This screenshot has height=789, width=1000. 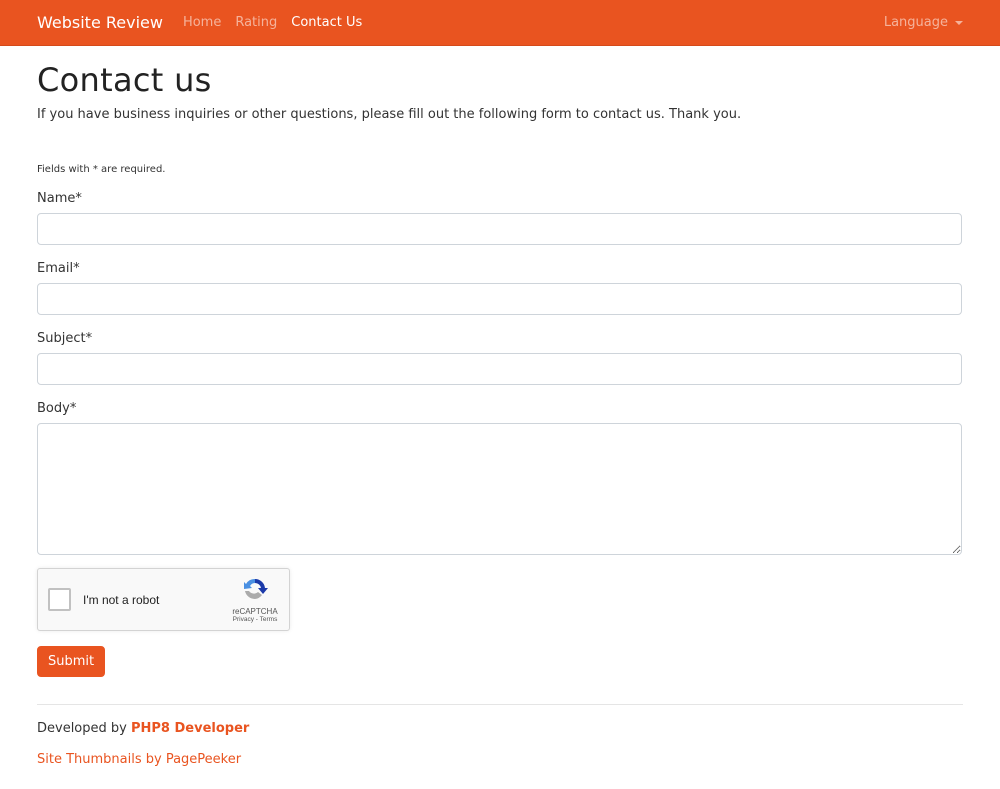 I want to click on pagepeeker-link: Site Thumbnails by PagePeeker, so click(x=139, y=759).